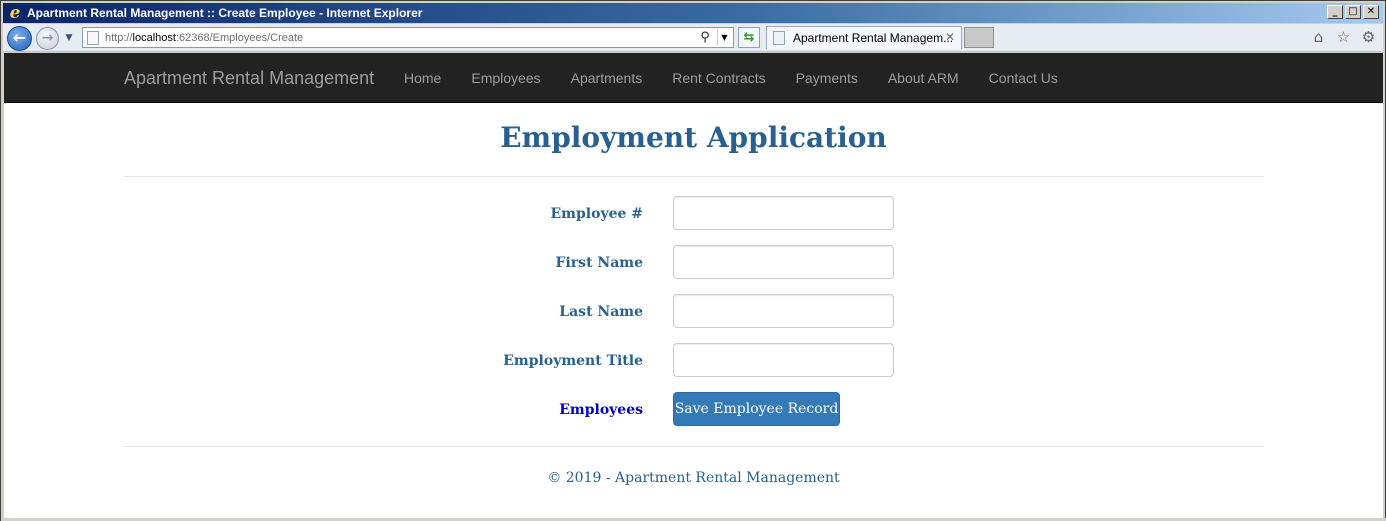 This screenshot has width=1386, height=521. Describe the element at coordinates (779, 38) in the screenshot. I see `tab-page-icon` at that location.